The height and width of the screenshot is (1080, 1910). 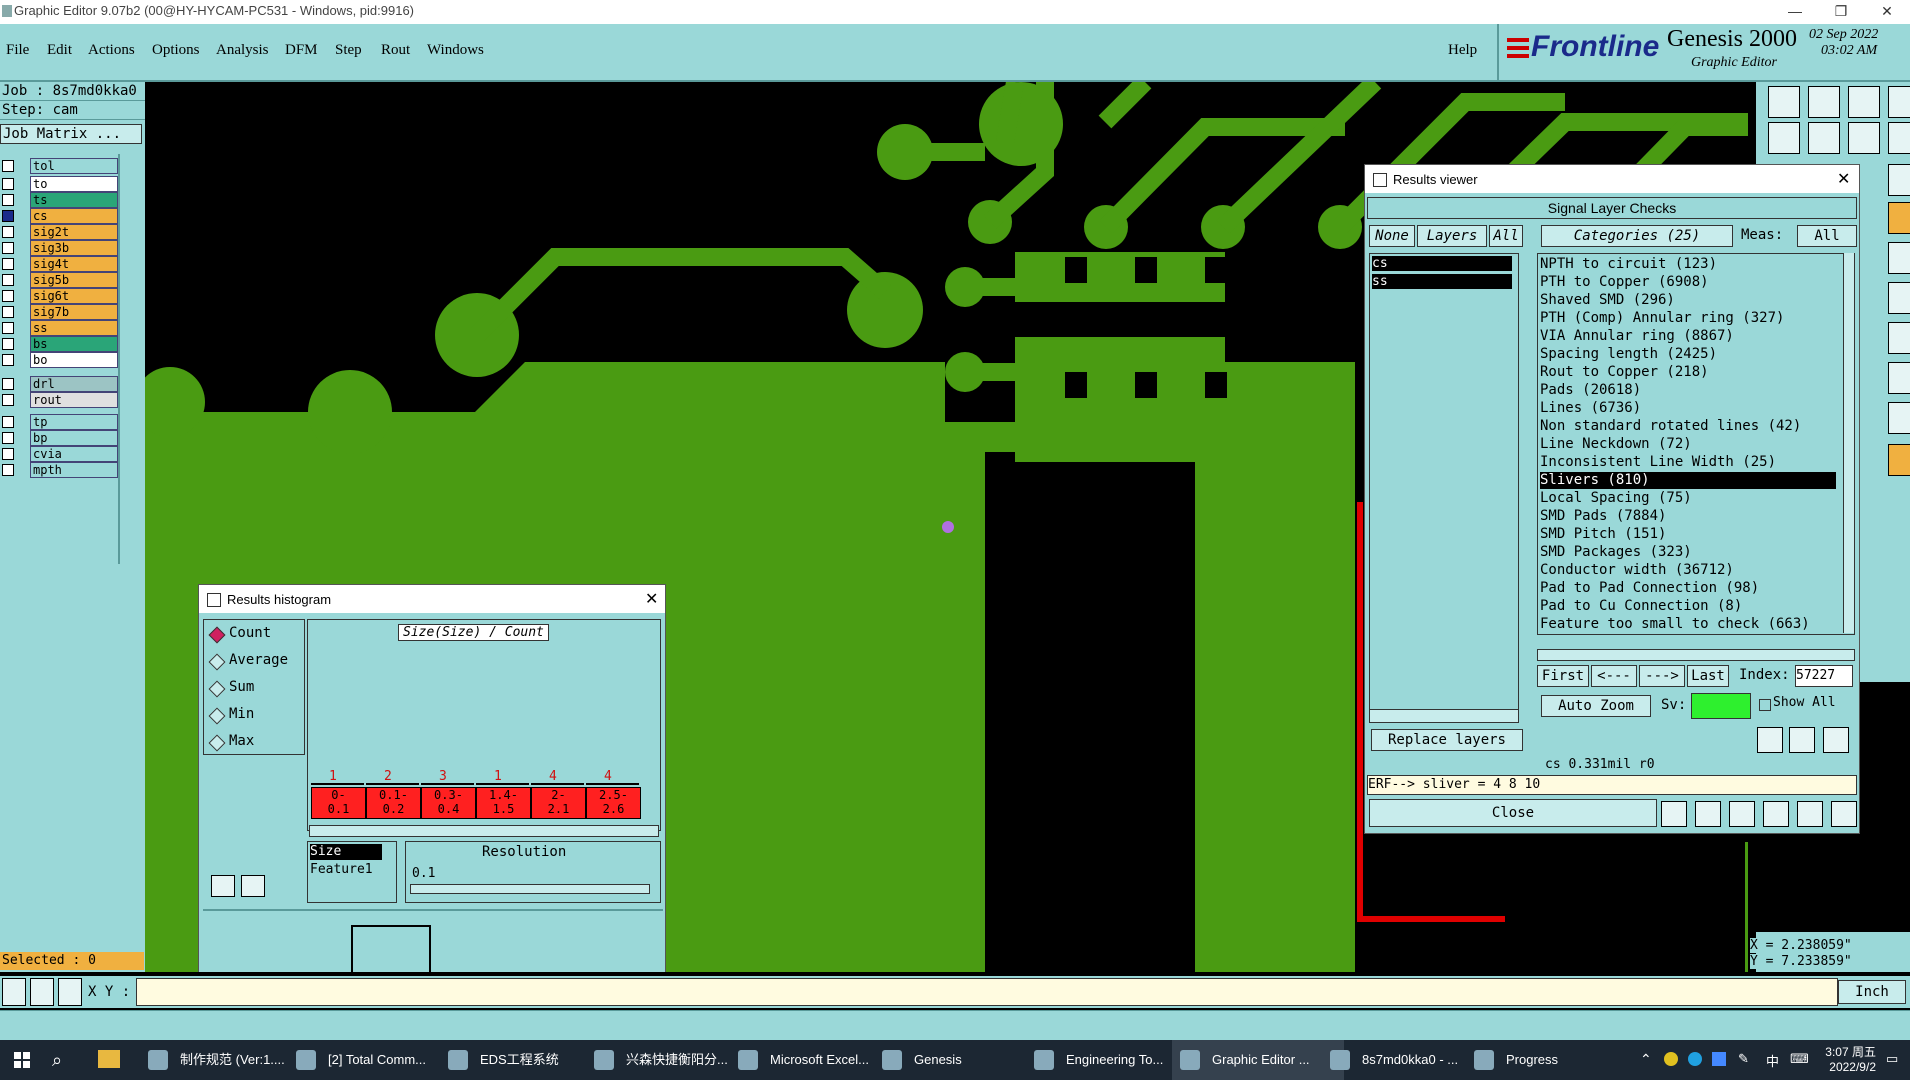 What do you see at coordinates (1864, 138) in the screenshot?
I see `toolbar-layout-icon` at bounding box center [1864, 138].